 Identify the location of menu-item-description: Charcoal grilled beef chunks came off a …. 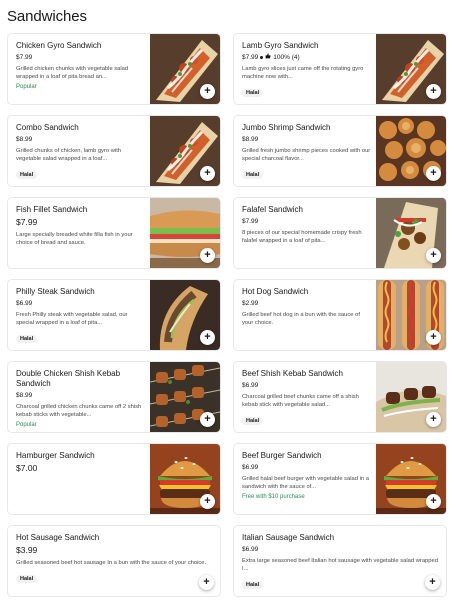
(300, 401).